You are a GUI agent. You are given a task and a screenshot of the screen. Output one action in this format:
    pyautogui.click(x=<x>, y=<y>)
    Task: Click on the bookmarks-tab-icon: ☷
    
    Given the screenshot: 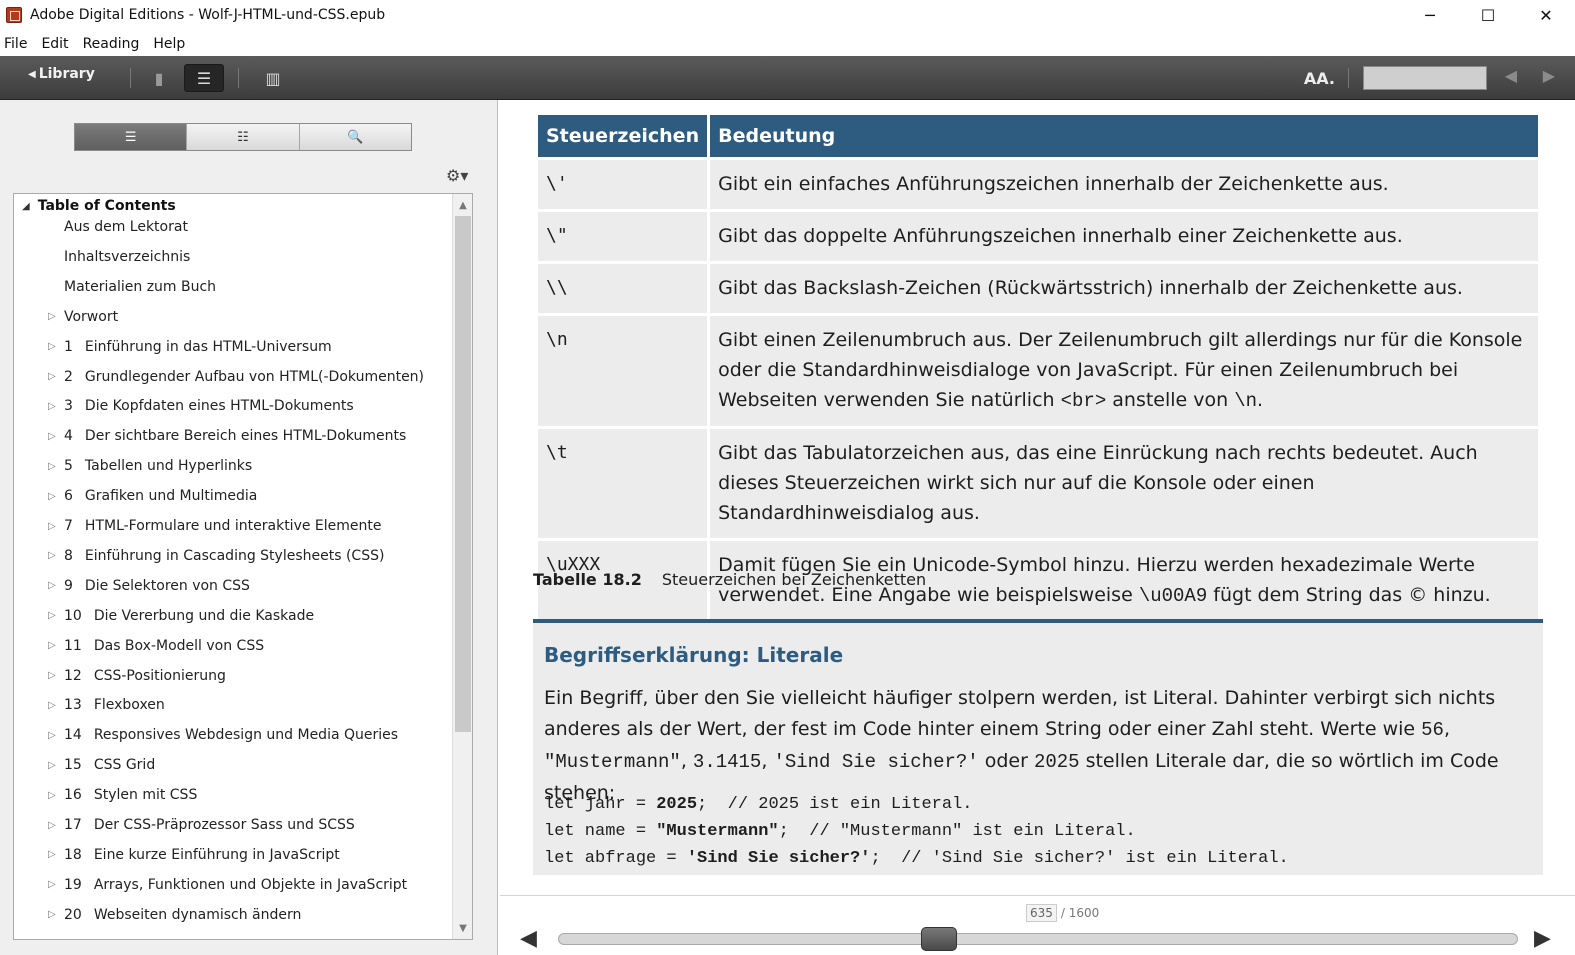 What is the action you would take?
    pyautogui.click(x=243, y=137)
    